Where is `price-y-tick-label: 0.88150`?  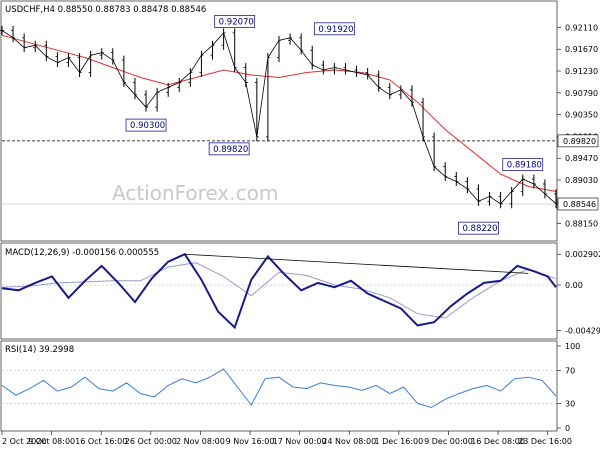
price-y-tick-label: 0.88150 is located at coordinates (581, 224).